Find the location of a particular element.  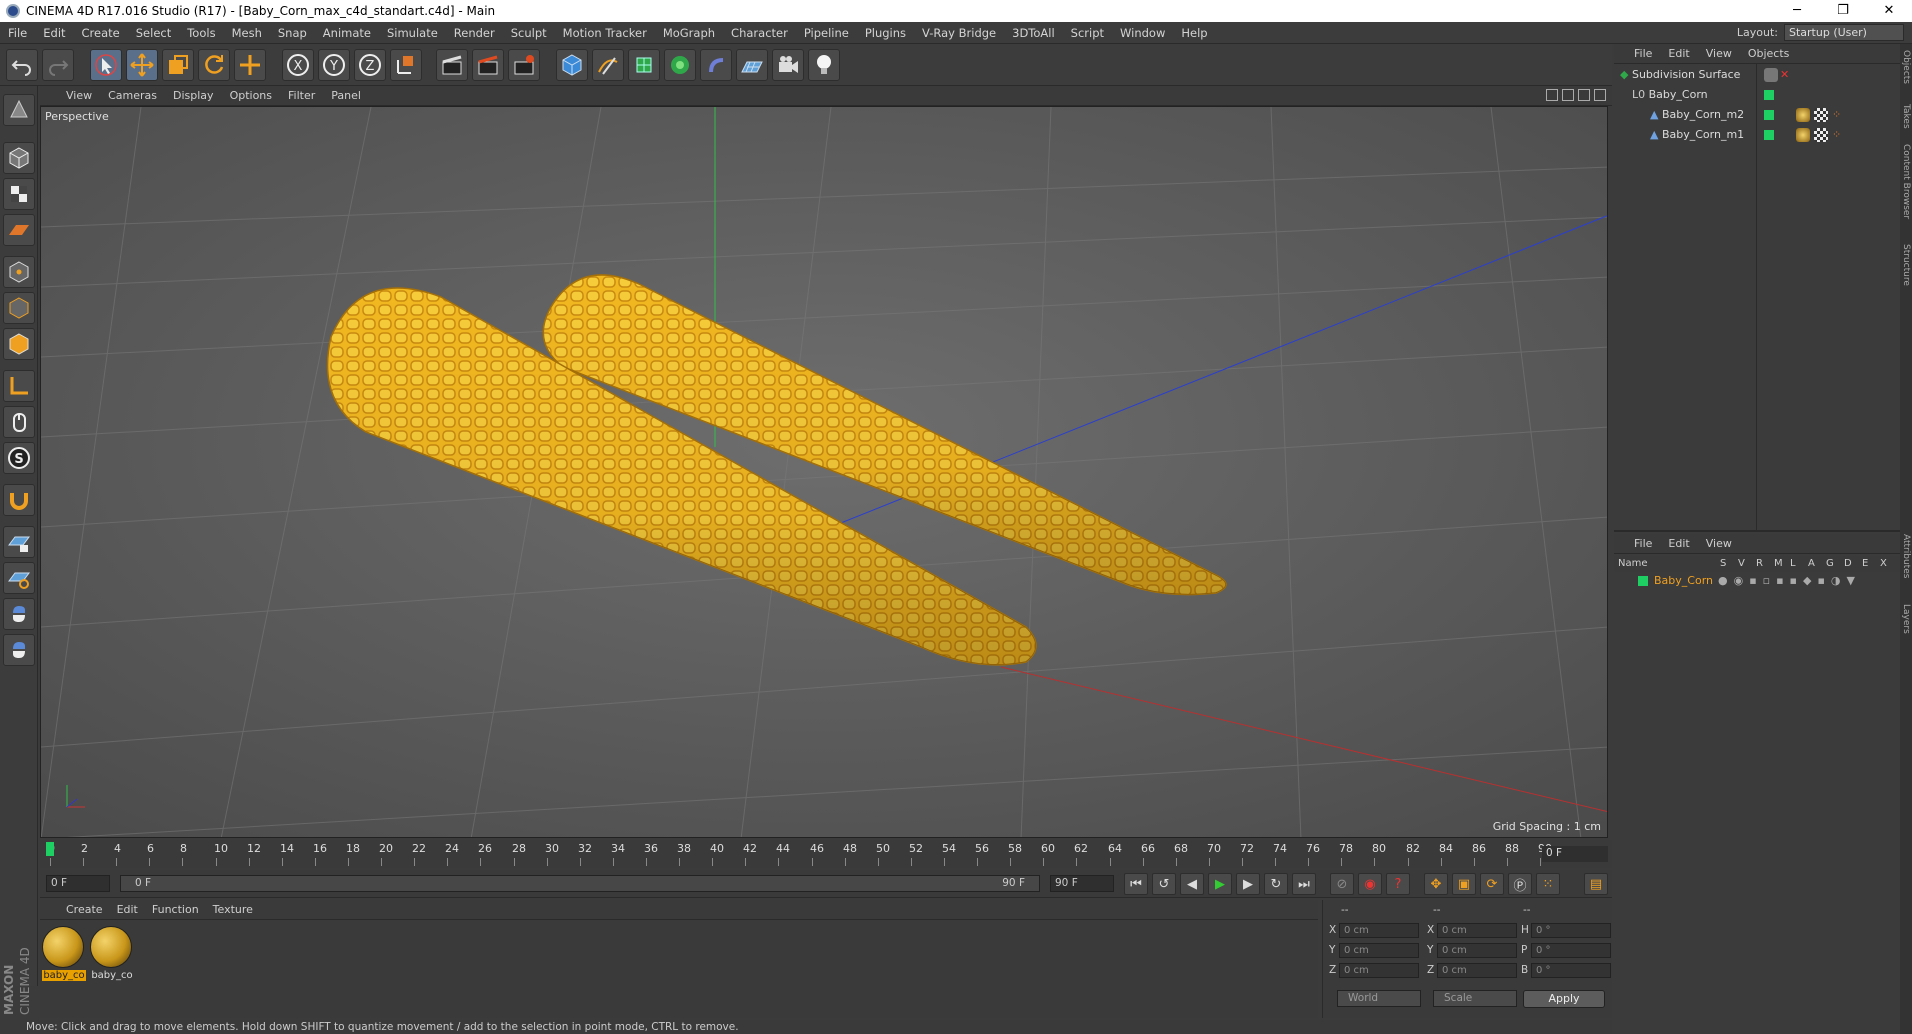

layout-select: Startup (User) is located at coordinates (1844, 32).